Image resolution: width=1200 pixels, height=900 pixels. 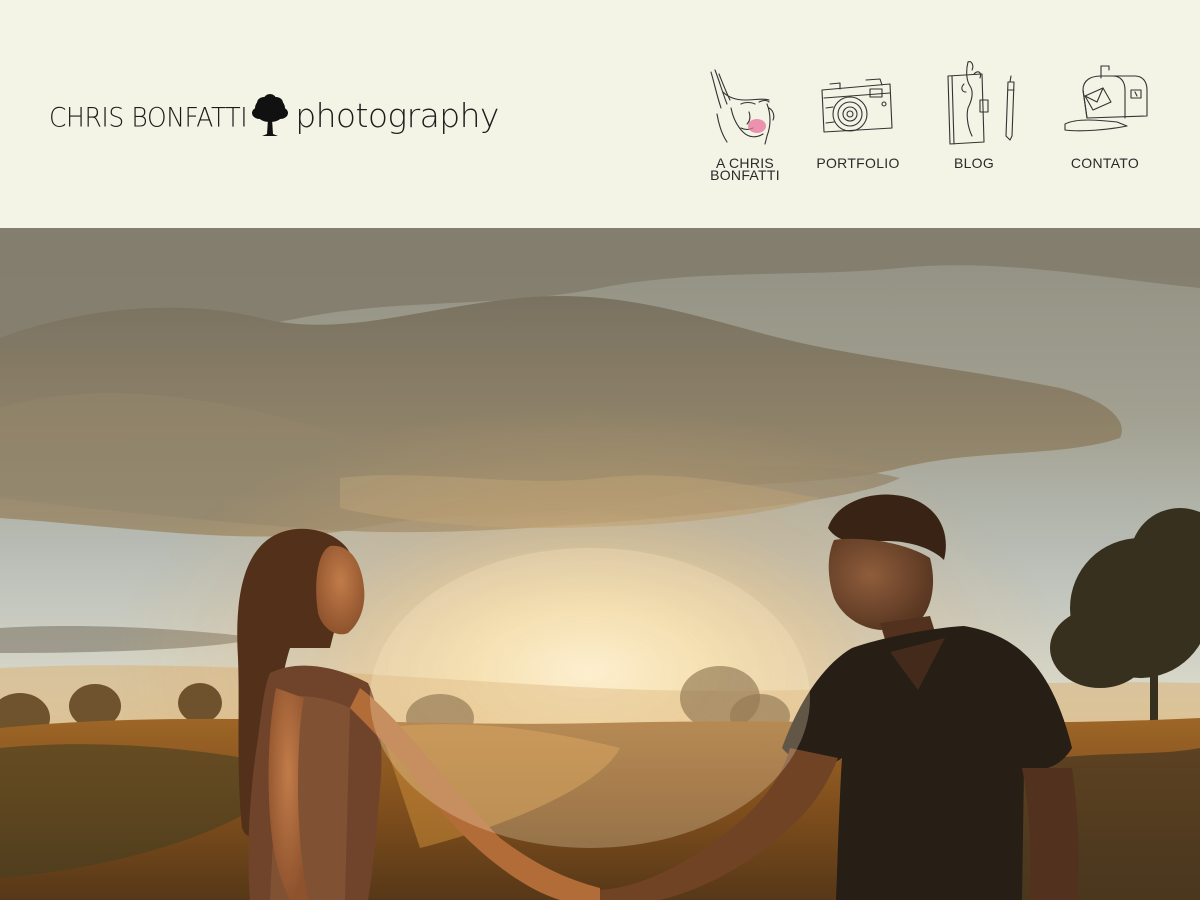 I want to click on nav-label-contact: CONTATO, so click(x=1105, y=163).